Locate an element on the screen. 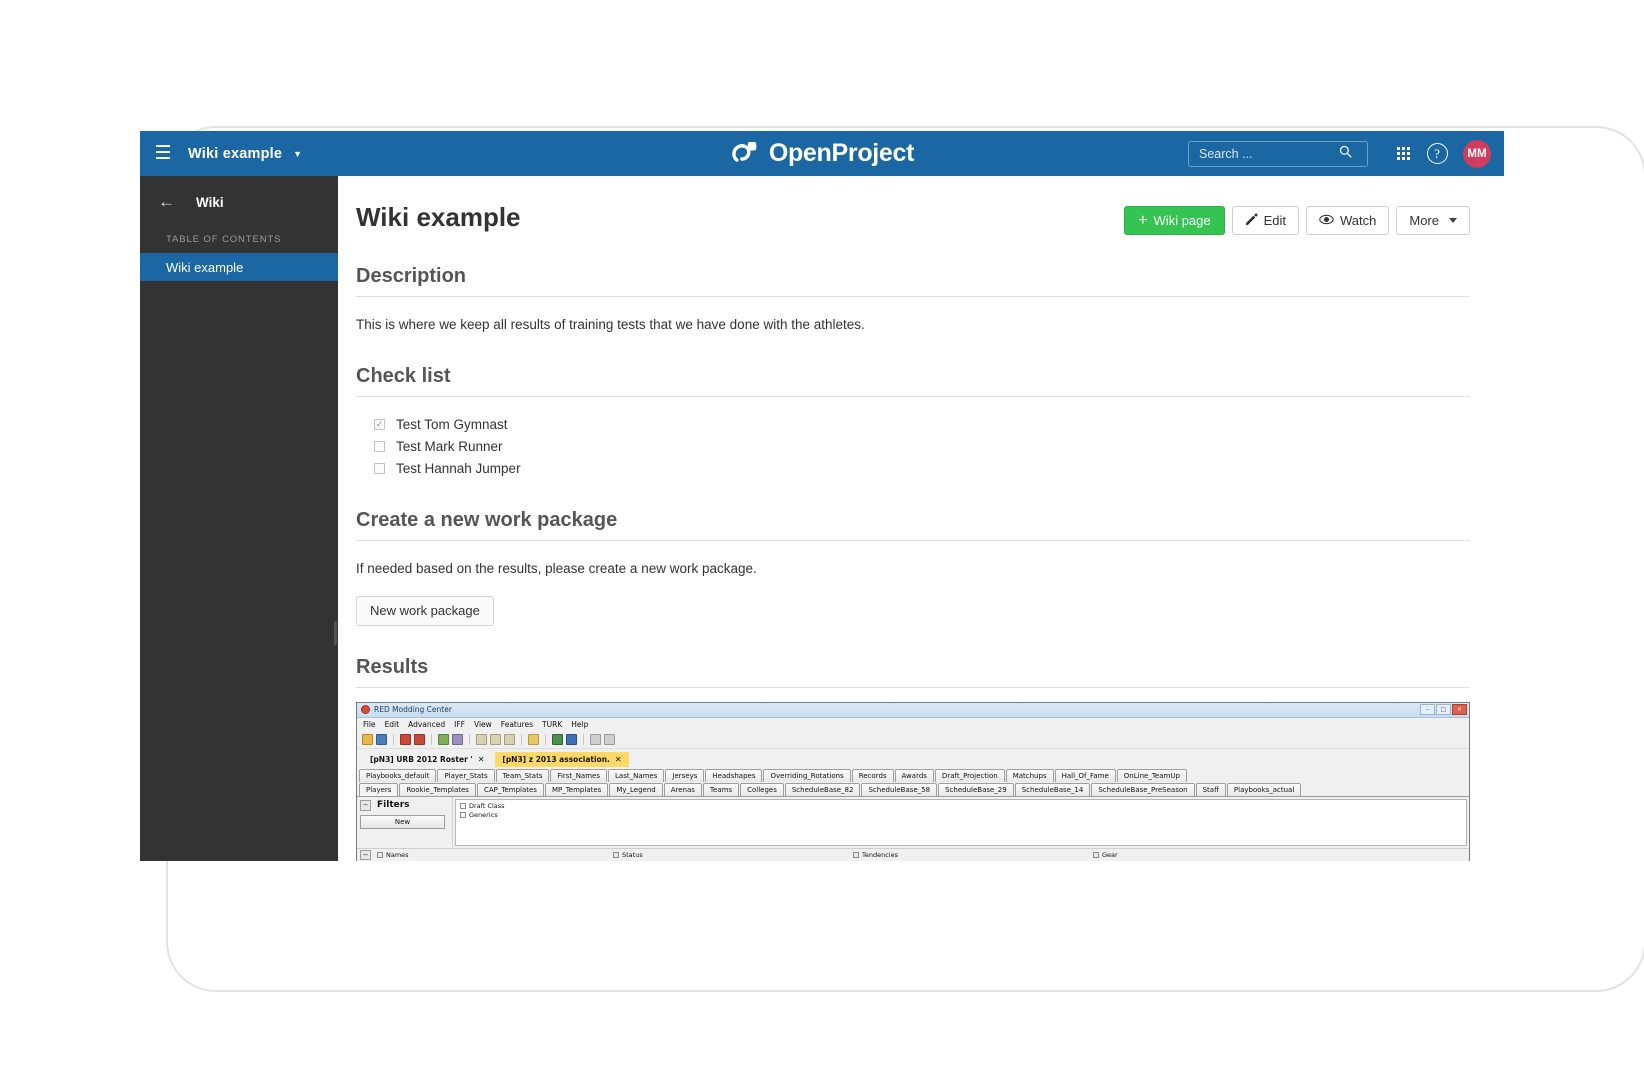  tab-jerseys: Jerseys is located at coordinates (685, 775).